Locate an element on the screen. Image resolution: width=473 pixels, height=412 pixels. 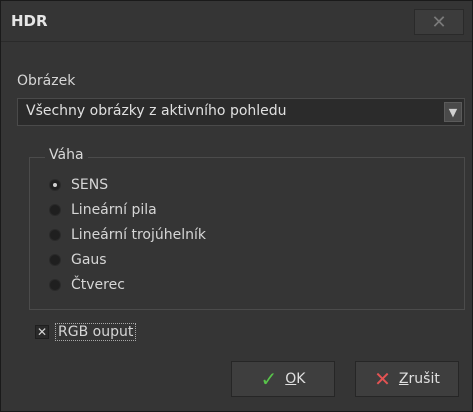
title-bar: HDR ✕ is located at coordinates (236, 21).